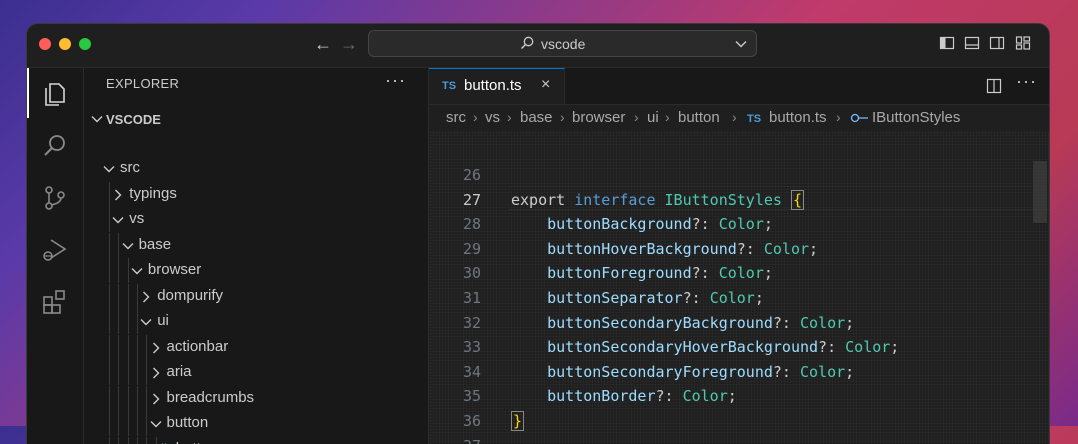  What do you see at coordinates (601, 224) in the screenshot?
I see `code-token: buttonBackground` at bounding box center [601, 224].